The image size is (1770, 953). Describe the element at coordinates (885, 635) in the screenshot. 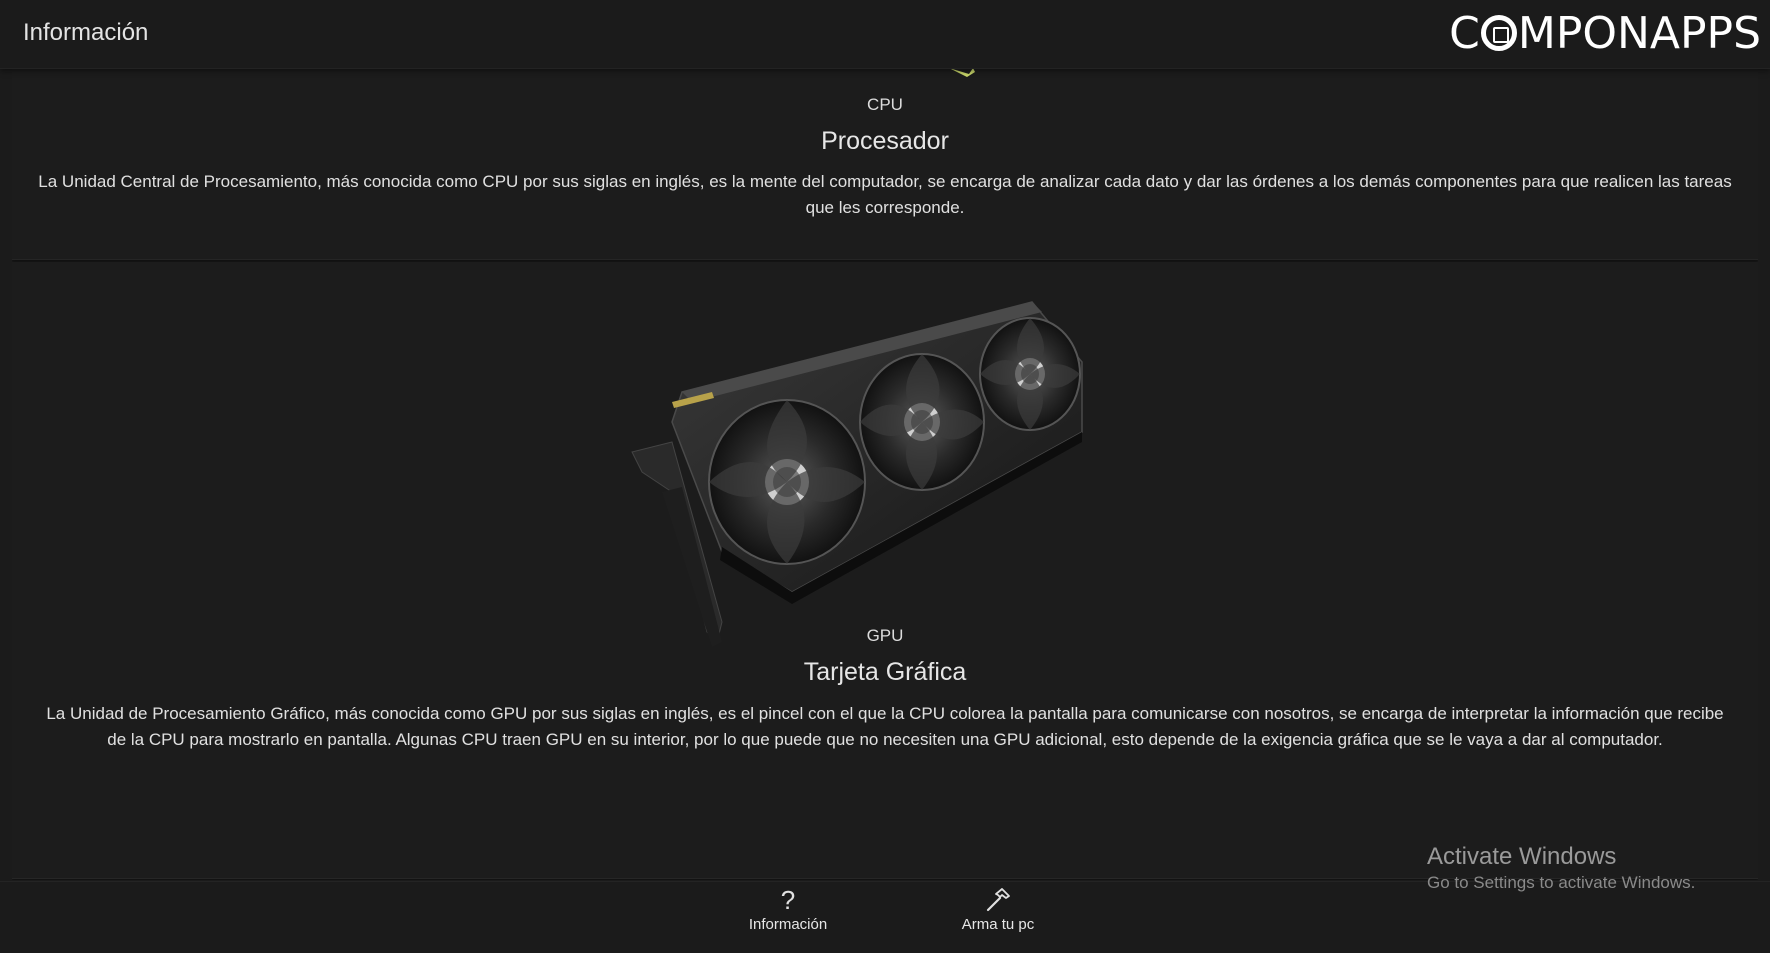

I see `component-tag: GPU` at that location.